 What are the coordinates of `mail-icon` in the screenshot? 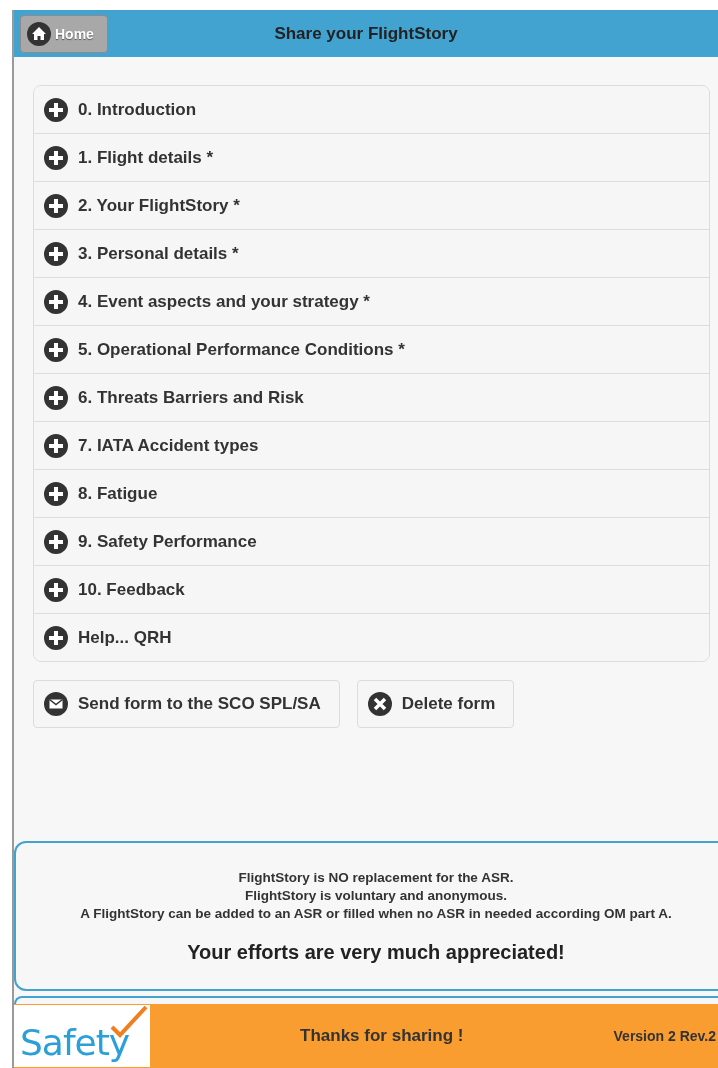 It's located at (56, 704).